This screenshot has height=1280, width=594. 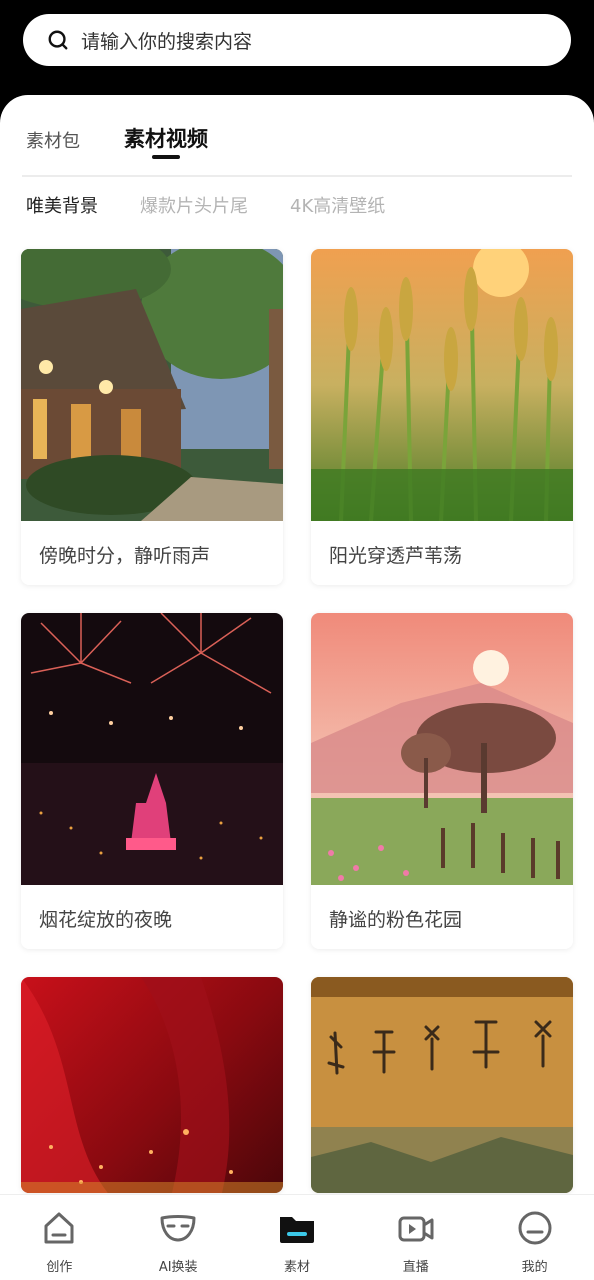 What do you see at coordinates (106, 920) in the screenshot?
I see `card-title: 烟花绽放的夜晚` at bounding box center [106, 920].